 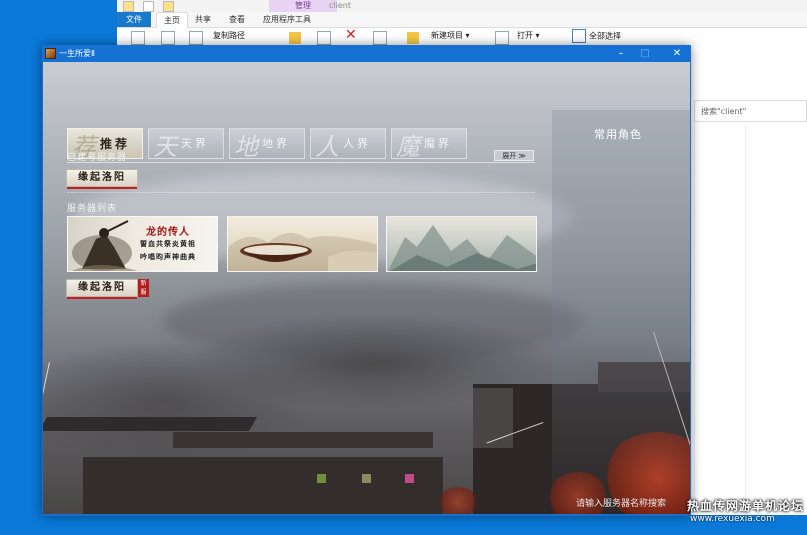 What do you see at coordinates (172, 20) in the screenshot?
I see `tab-home: 主页` at bounding box center [172, 20].